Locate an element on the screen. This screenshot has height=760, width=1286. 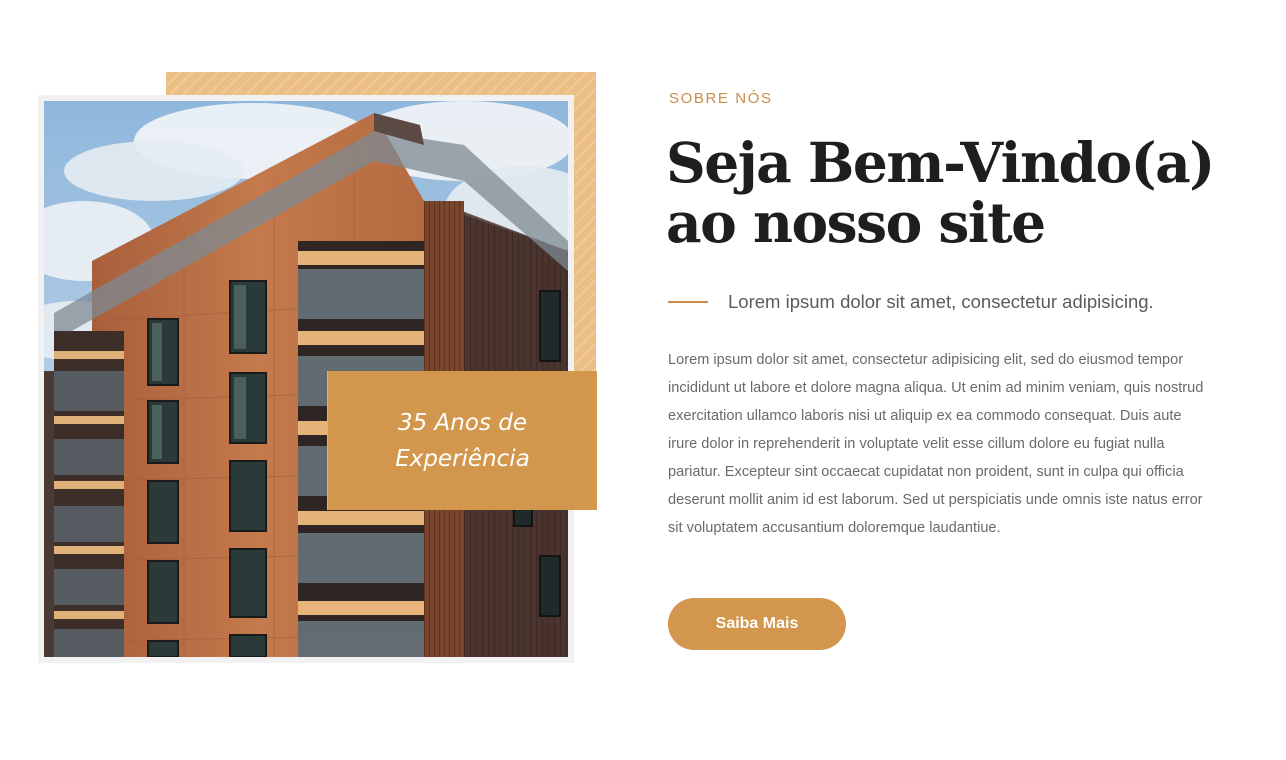
experience-line1: 35 Anos de is located at coordinates (462, 422).